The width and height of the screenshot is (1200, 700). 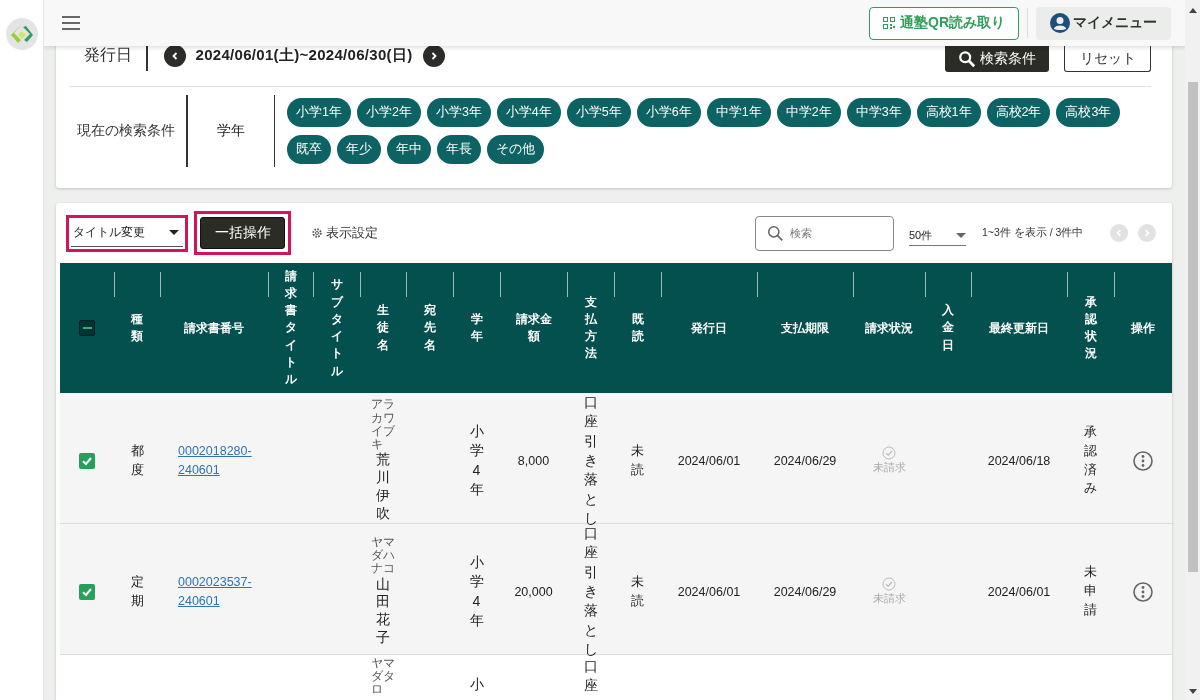 I want to click on previous-button, so click(x=174, y=55).